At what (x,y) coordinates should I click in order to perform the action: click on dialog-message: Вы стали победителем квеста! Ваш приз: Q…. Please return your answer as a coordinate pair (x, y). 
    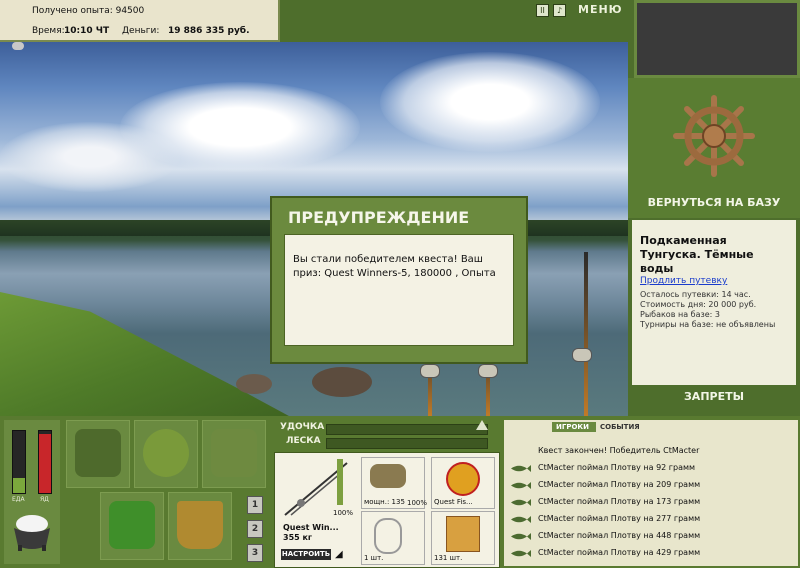
    Looking at the image, I should click on (399, 290).